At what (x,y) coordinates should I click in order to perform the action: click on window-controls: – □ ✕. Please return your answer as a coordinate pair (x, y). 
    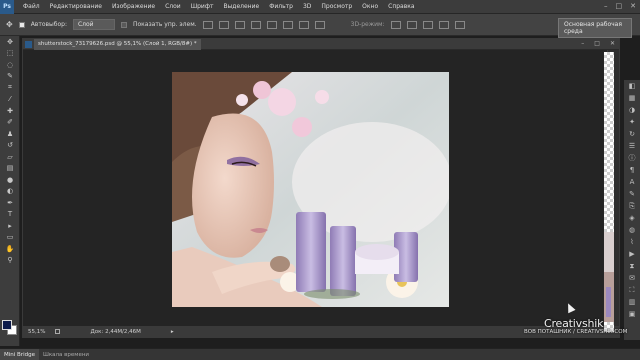
    Looking at the image, I should click on (620, 6).